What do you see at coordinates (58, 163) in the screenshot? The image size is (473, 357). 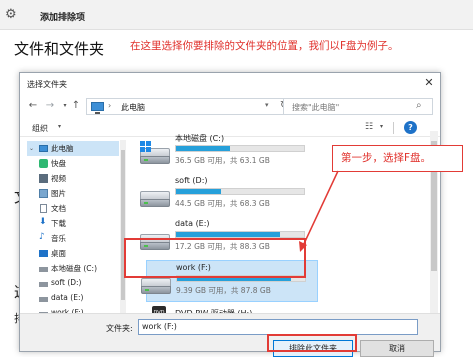 I see `nav-label: 快盘` at bounding box center [58, 163].